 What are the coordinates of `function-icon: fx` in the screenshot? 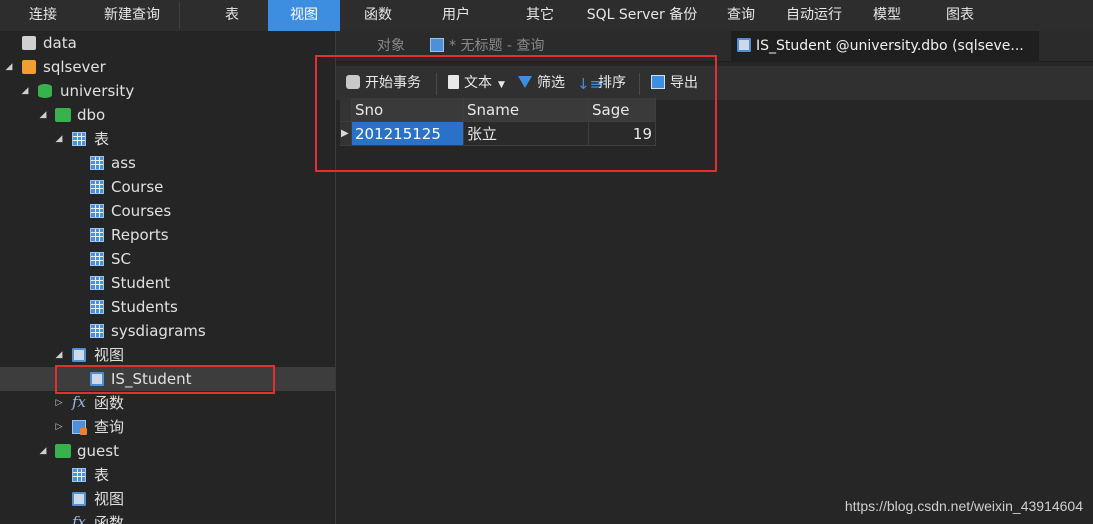 It's located at (79, 518).